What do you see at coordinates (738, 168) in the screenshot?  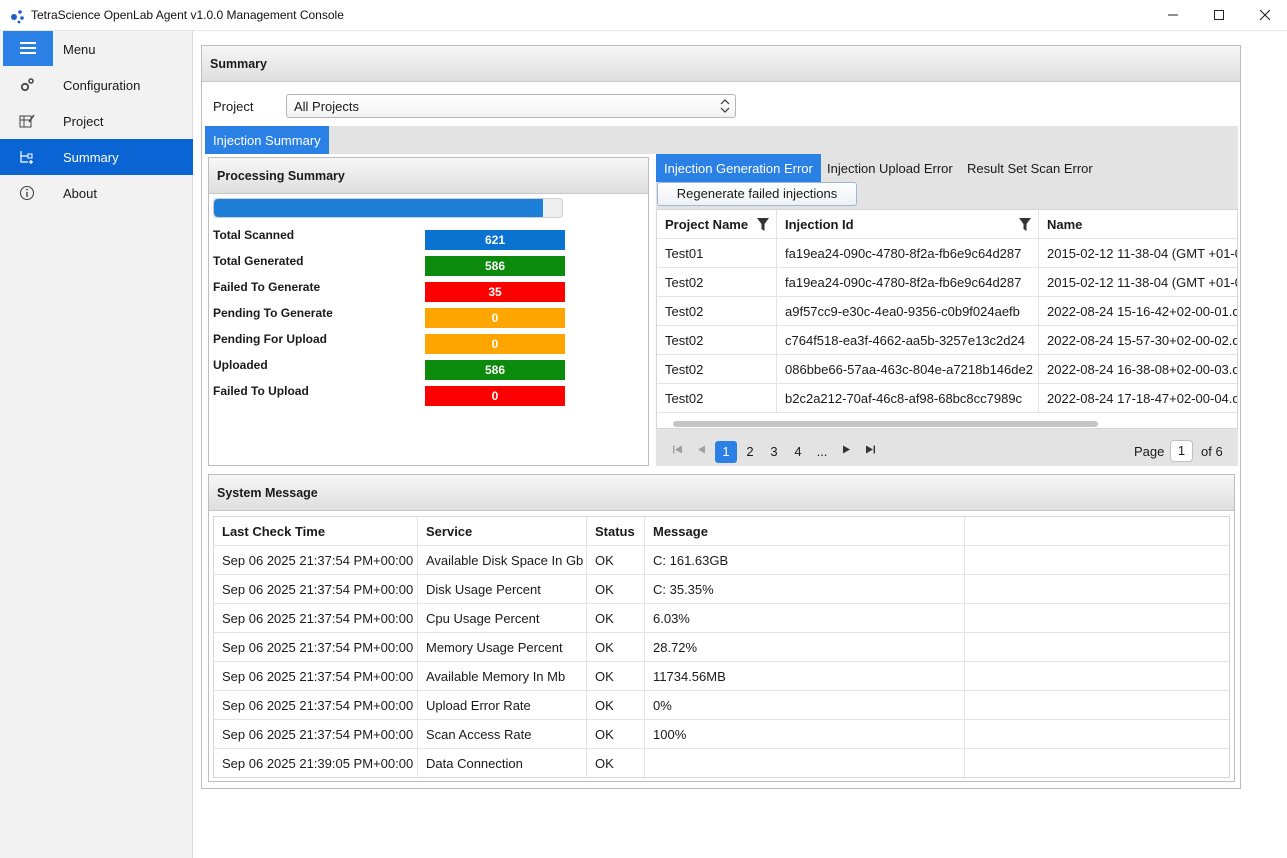 I see `tab-injection-generation-error: Injection Generation Error` at bounding box center [738, 168].